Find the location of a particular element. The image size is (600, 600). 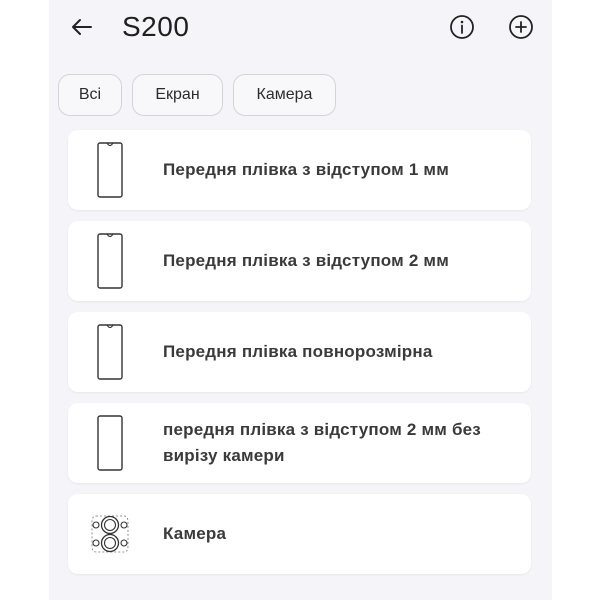

plus-circle-icon is located at coordinates (521, 27).